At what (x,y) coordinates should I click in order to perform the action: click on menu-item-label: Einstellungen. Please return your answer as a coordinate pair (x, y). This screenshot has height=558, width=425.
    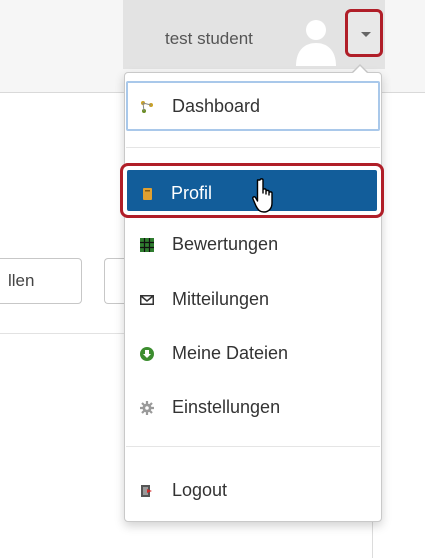
    Looking at the image, I should click on (226, 407).